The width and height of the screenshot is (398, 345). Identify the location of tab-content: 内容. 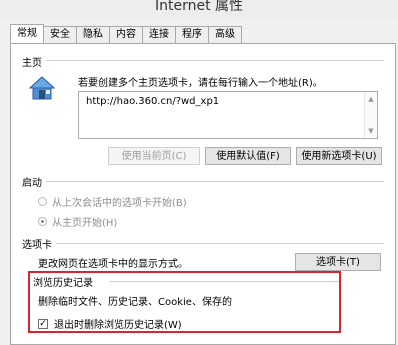
(126, 34).